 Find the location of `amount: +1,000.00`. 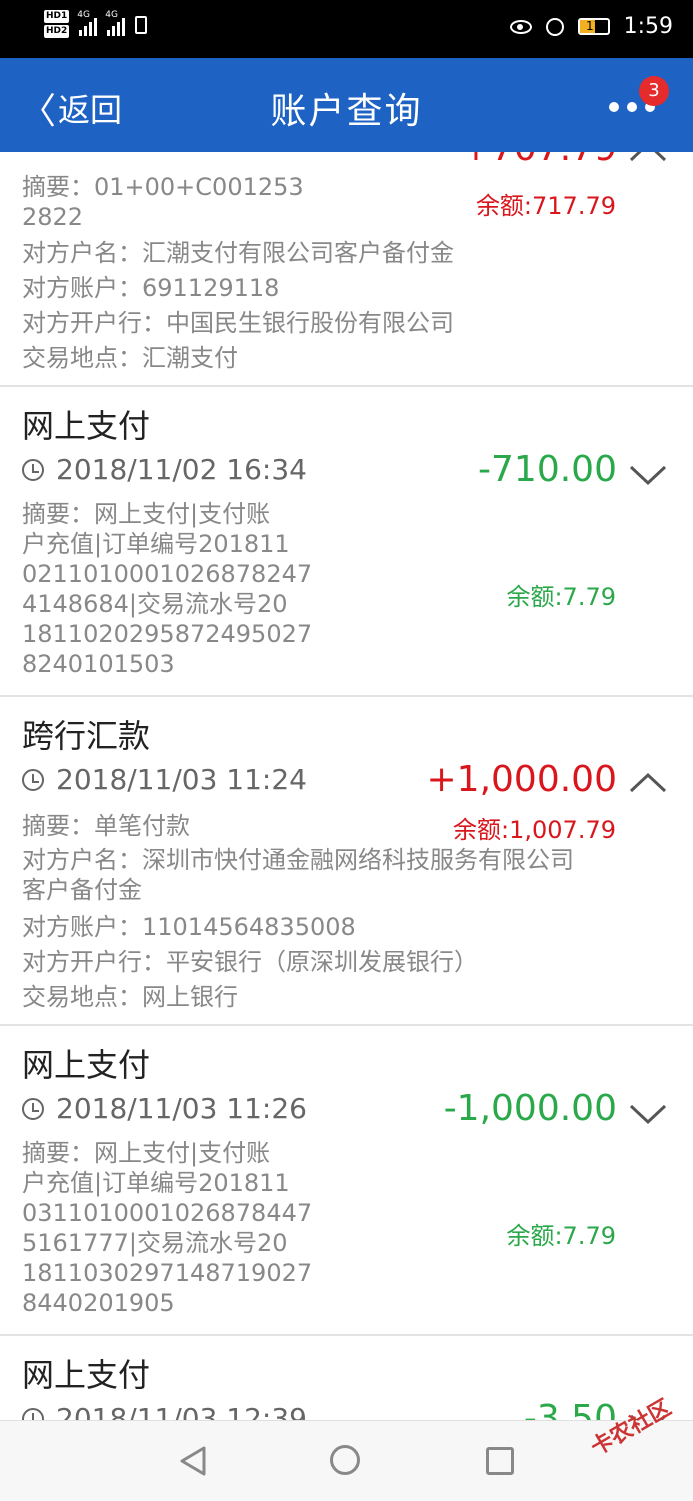

amount: +1,000.00 is located at coordinates (521, 779).